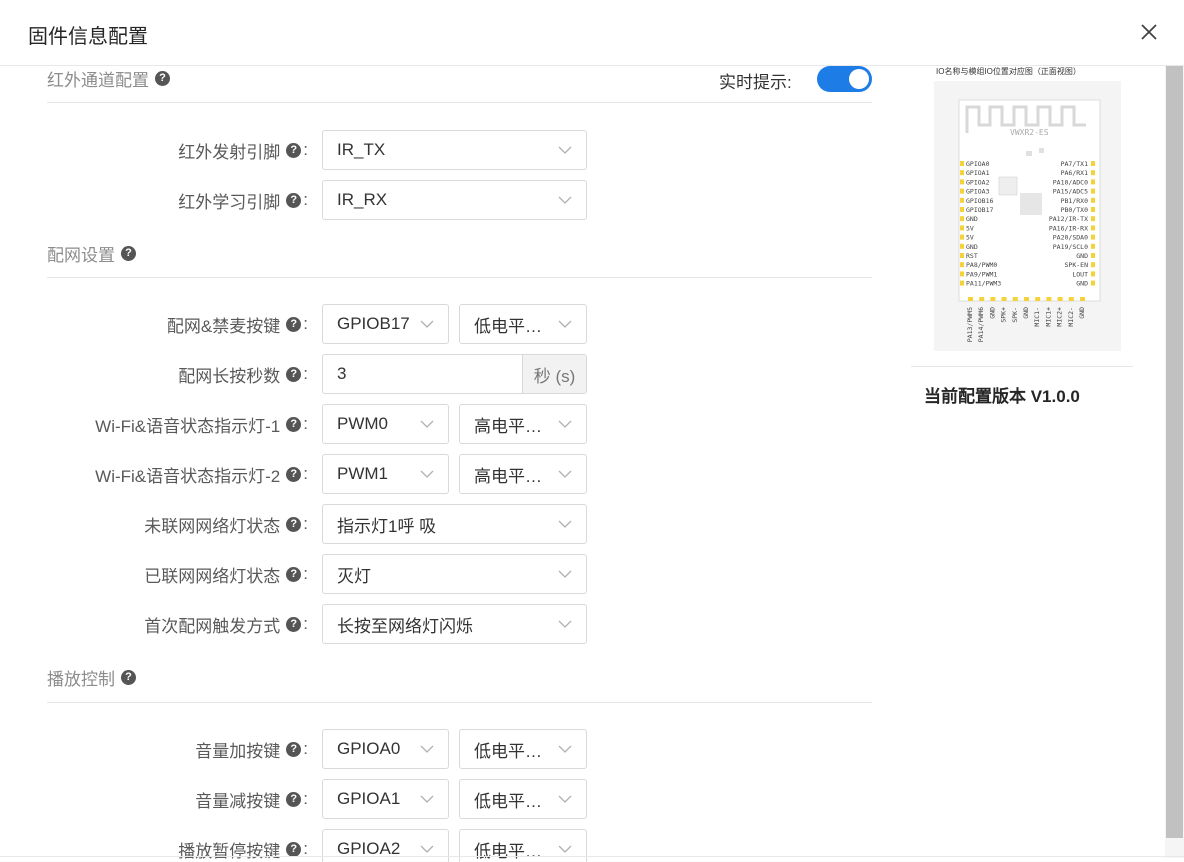 Image resolution: width=1184 pixels, height=862 pixels. What do you see at coordinates (1068, 228) in the screenshot?
I see `pin-label: PA16/IR-RX` at bounding box center [1068, 228].